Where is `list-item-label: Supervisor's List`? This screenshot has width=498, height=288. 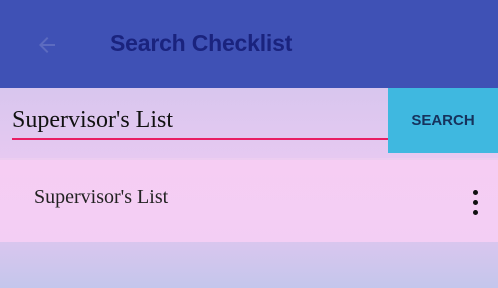
list-item-label: Supervisor's List is located at coordinates (101, 197).